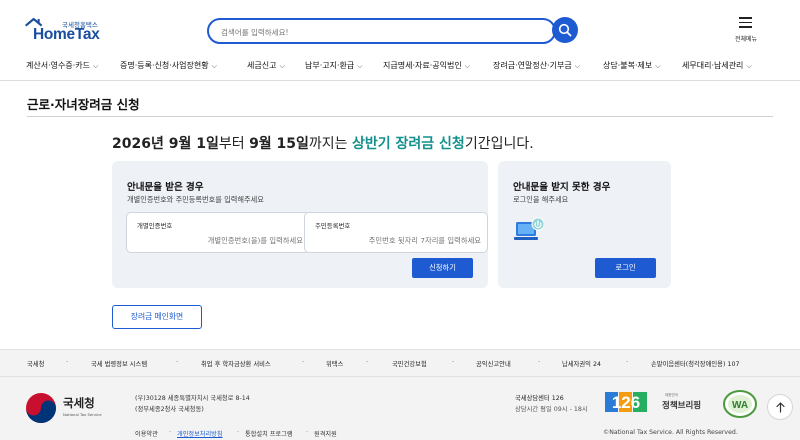 The height and width of the screenshot is (440, 800). What do you see at coordinates (713, 65) in the screenshot?
I see `nav-label: 세무대리·납세관리` at bounding box center [713, 65].